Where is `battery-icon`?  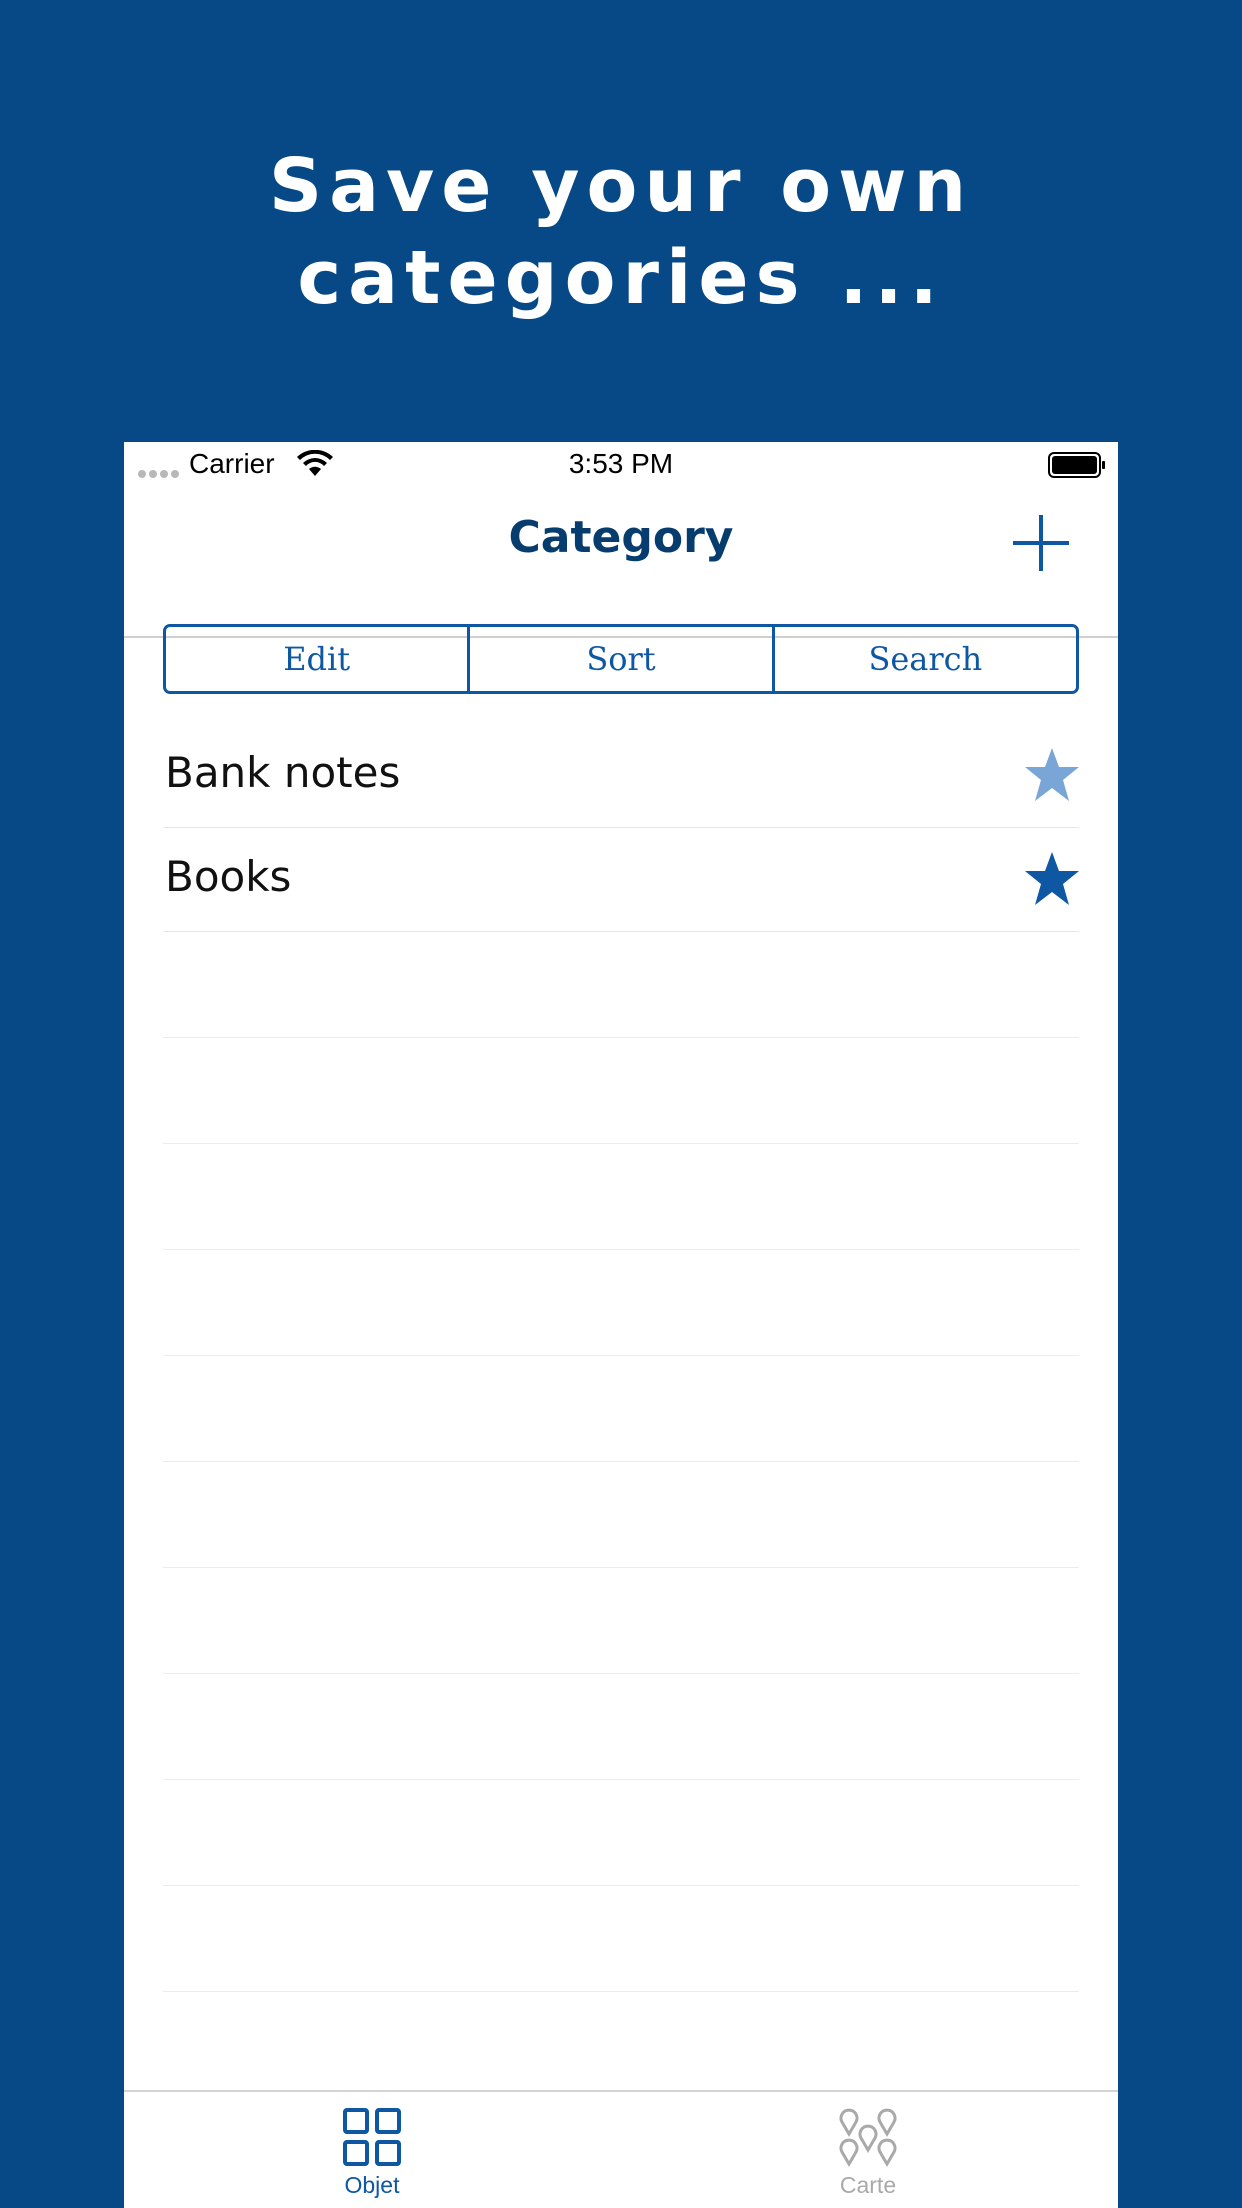
battery-icon is located at coordinates (1076, 465).